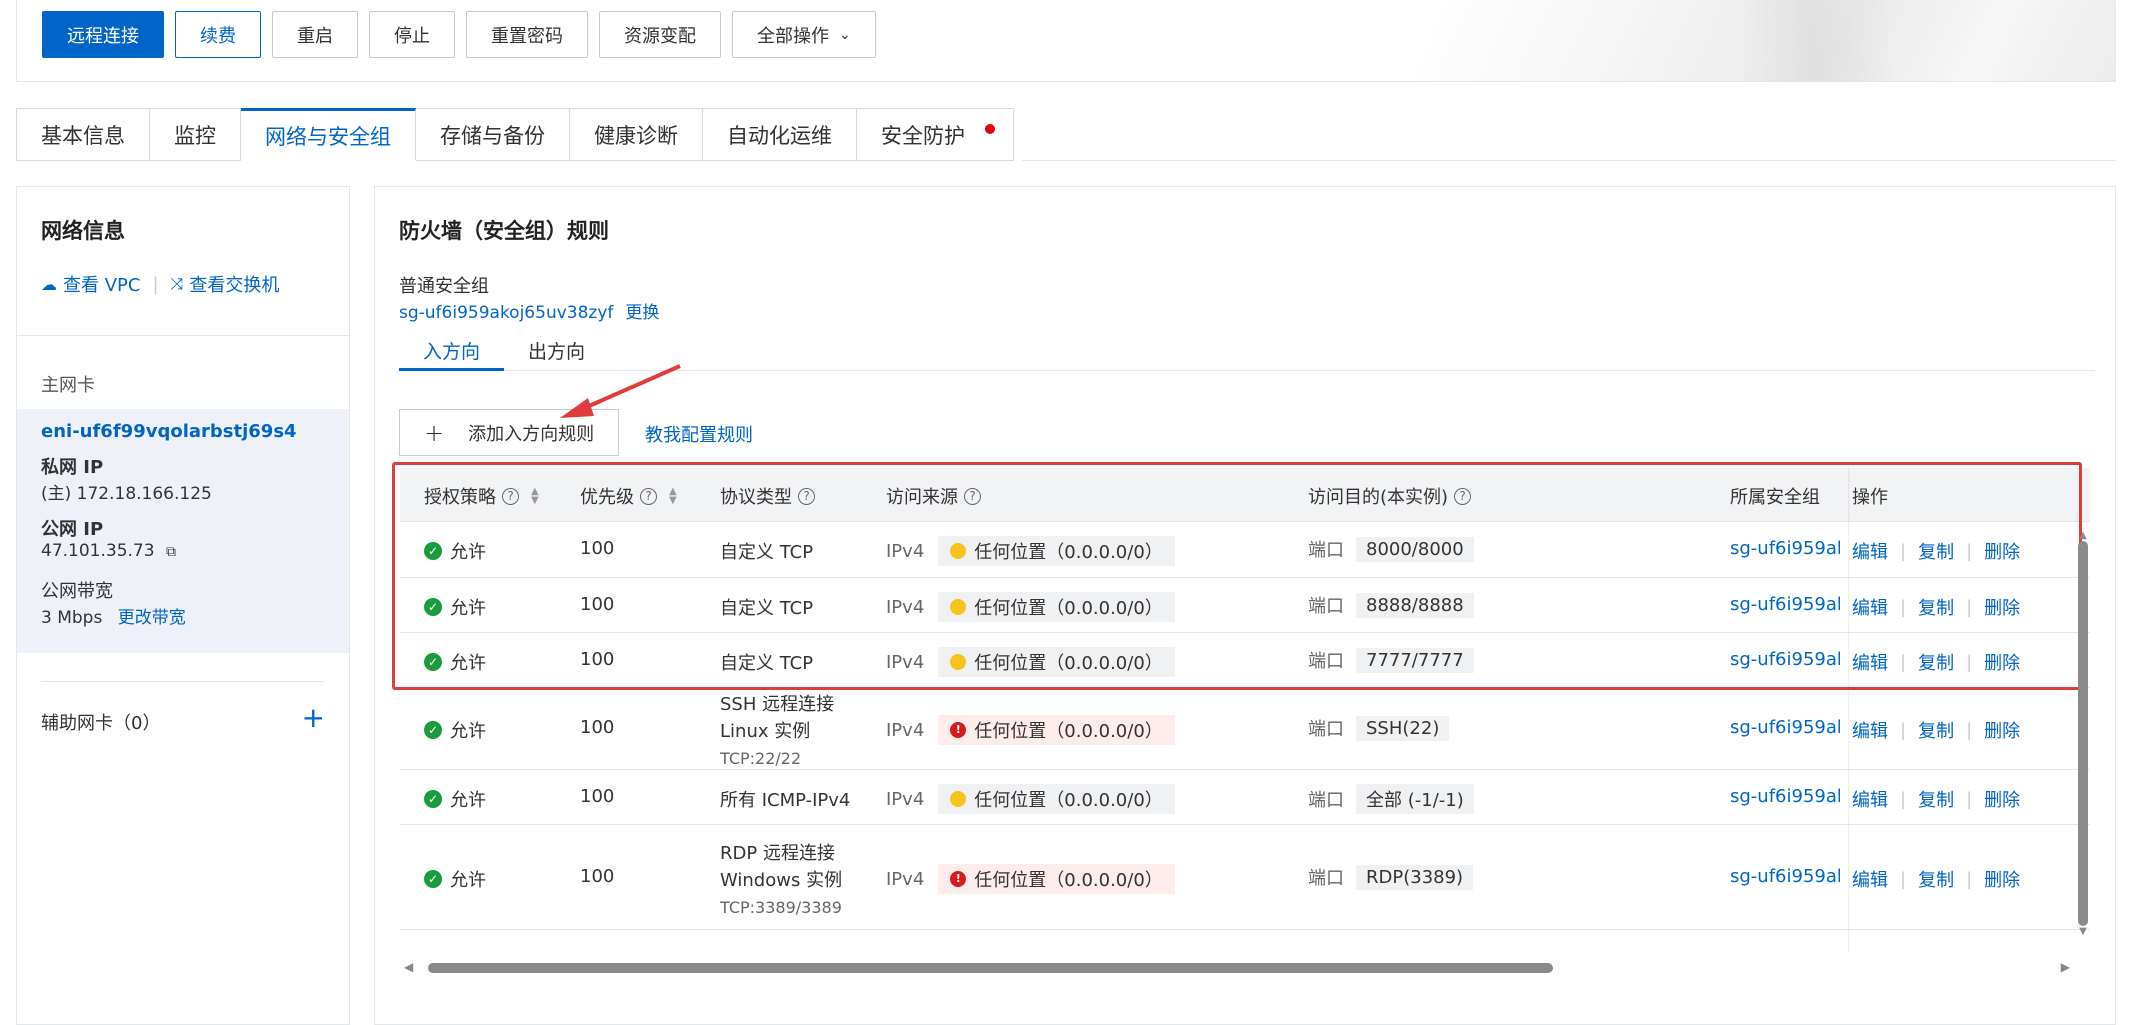  Describe the element at coordinates (218, 34) in the screenshot. I see `renew-button: 续费` at that location.